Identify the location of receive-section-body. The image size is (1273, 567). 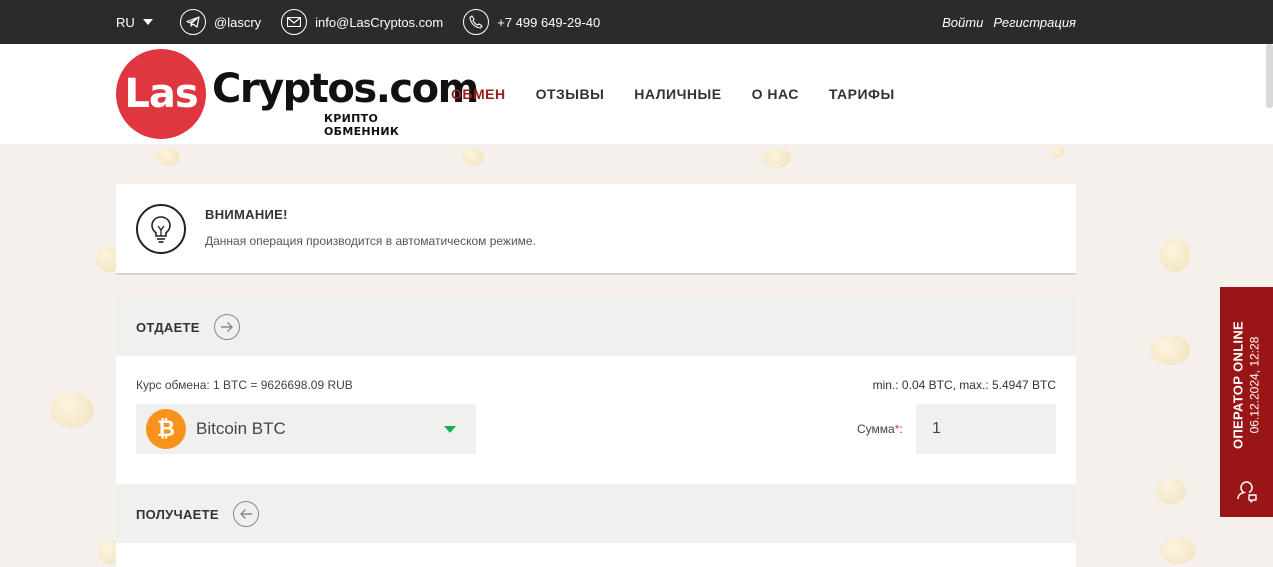
(596, 555).